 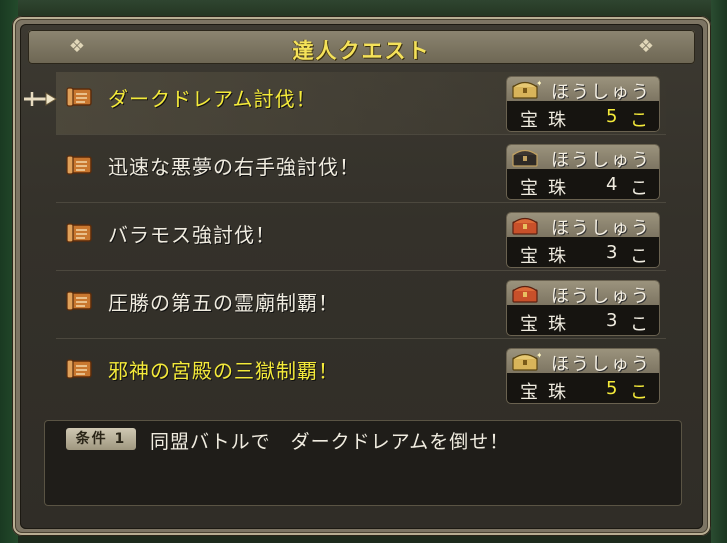 I want to click on selection-cursor-icon, so click(x=40, y=99).